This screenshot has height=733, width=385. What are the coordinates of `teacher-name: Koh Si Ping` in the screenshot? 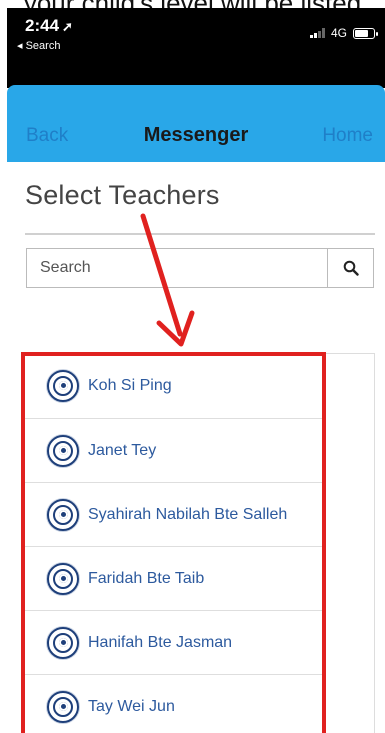 It's located at (130, 385).